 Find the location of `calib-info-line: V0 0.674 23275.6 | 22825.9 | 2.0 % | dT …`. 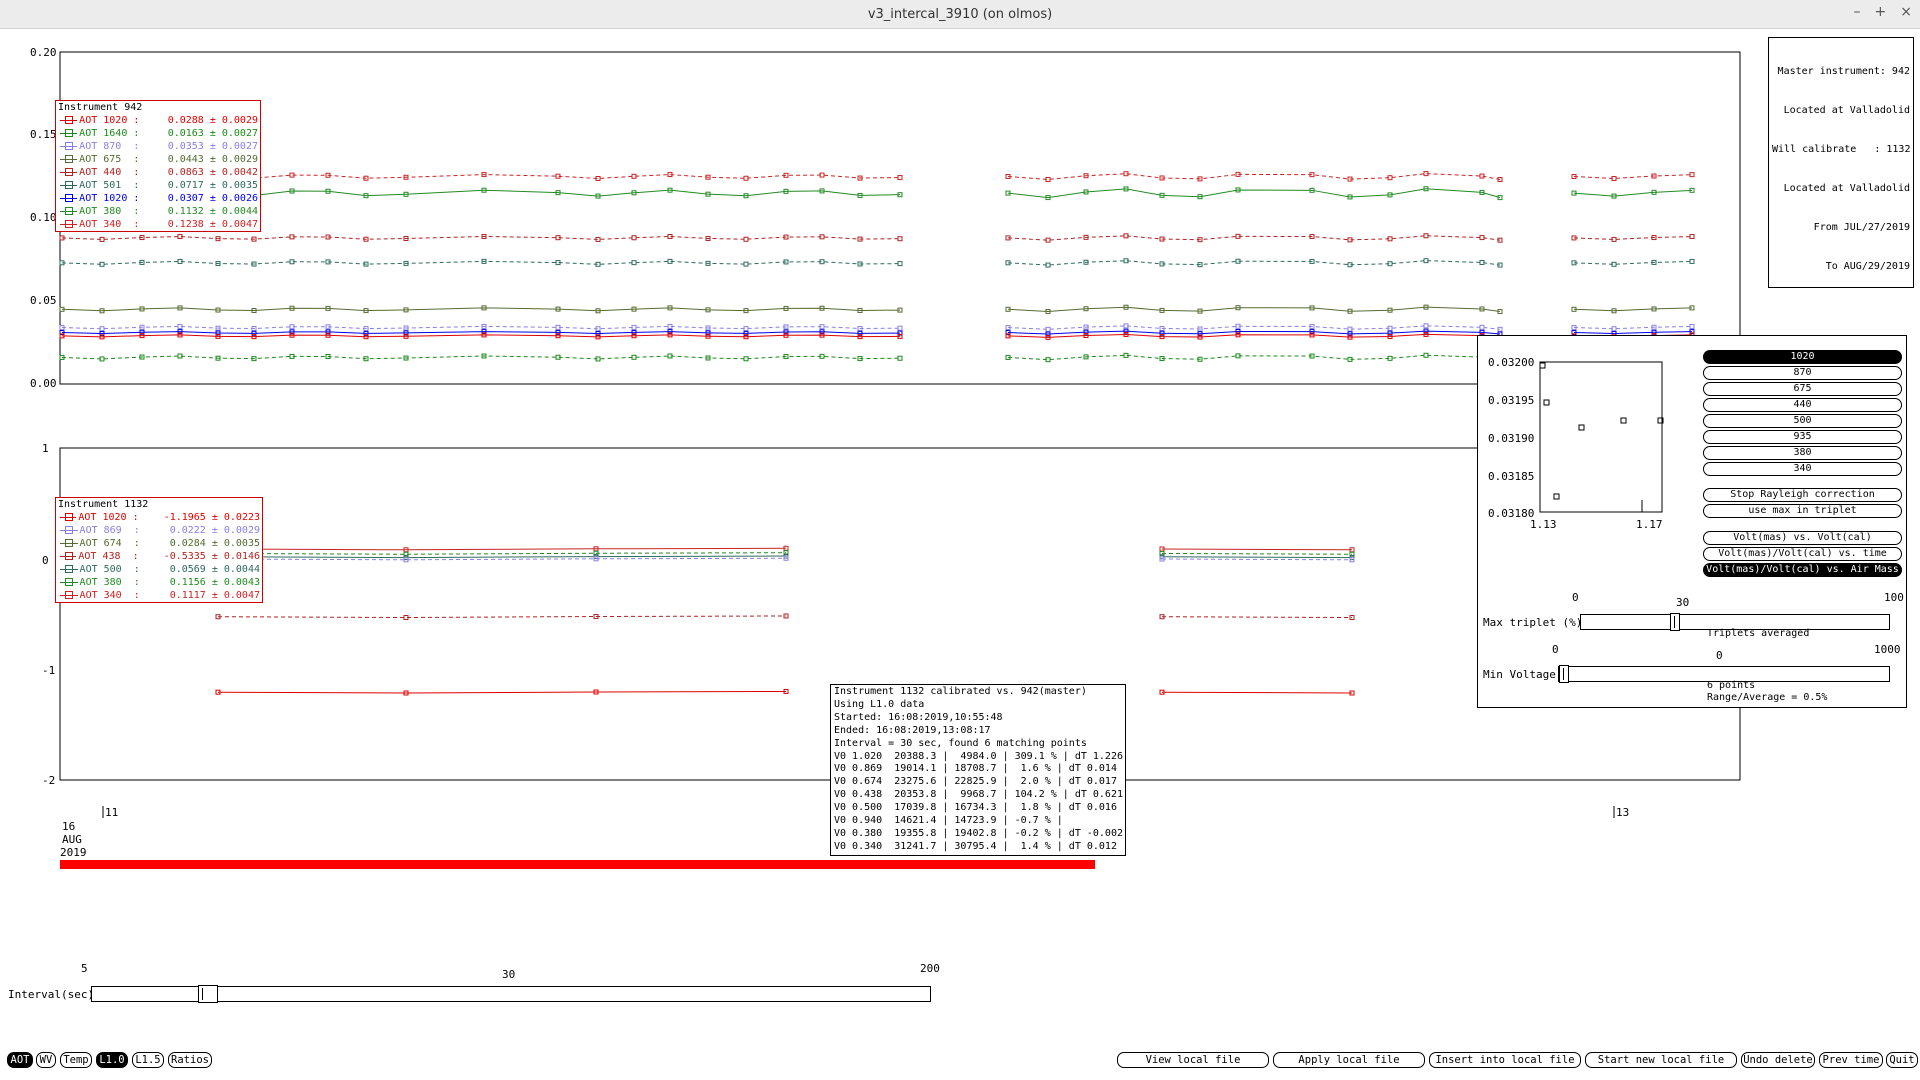

calib-info-line: V0 0.674 23275.6 | 22825.9 | 2.0 % | dT … is located at coordinates (975, 782).